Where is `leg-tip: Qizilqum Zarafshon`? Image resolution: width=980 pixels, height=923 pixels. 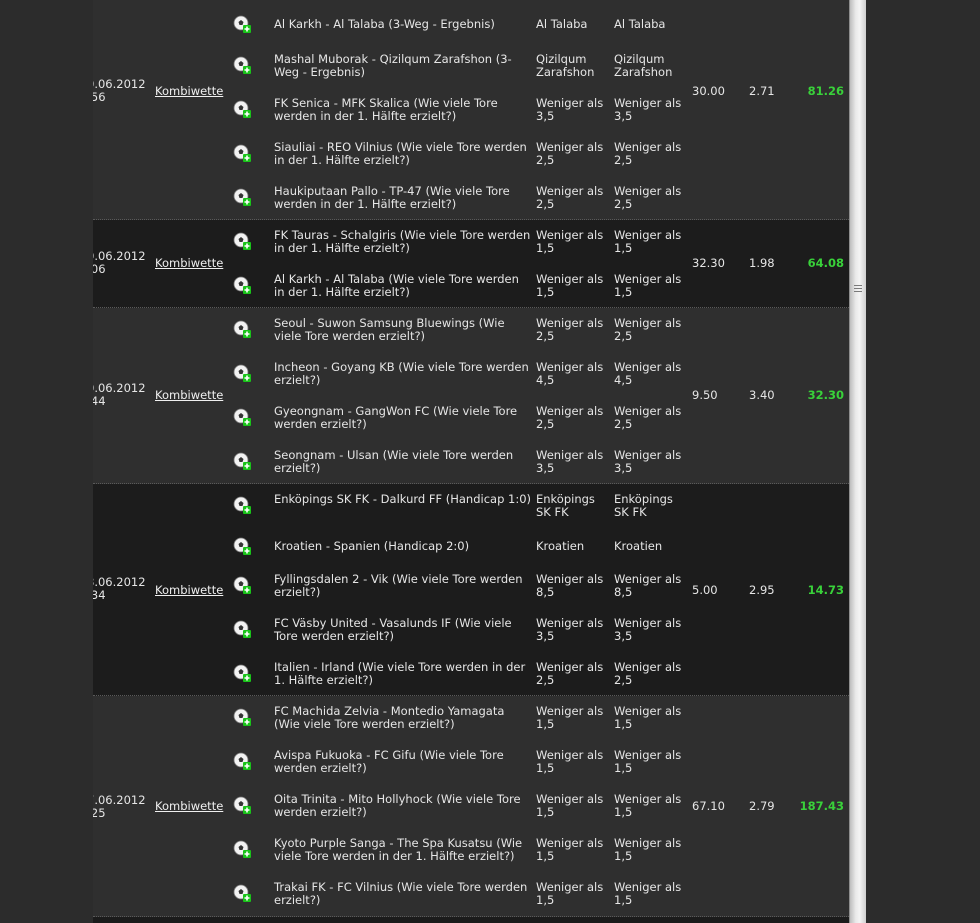
leg-tip: Qizilqum Zarafshon is located at coordinates (565, 65).